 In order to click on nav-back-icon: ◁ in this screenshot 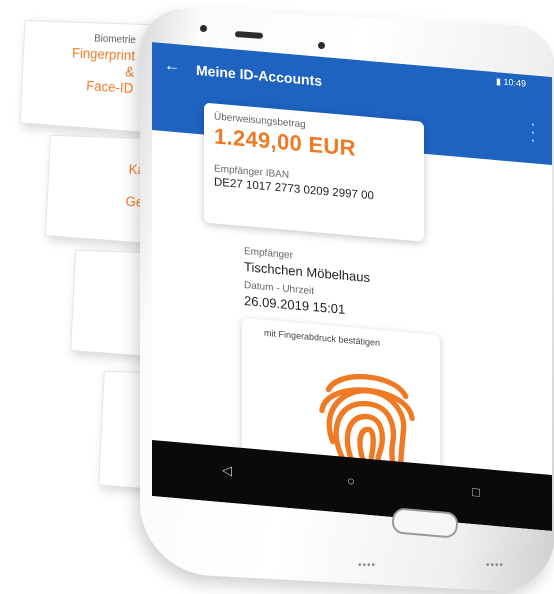, I will do `click(227, 470)`.